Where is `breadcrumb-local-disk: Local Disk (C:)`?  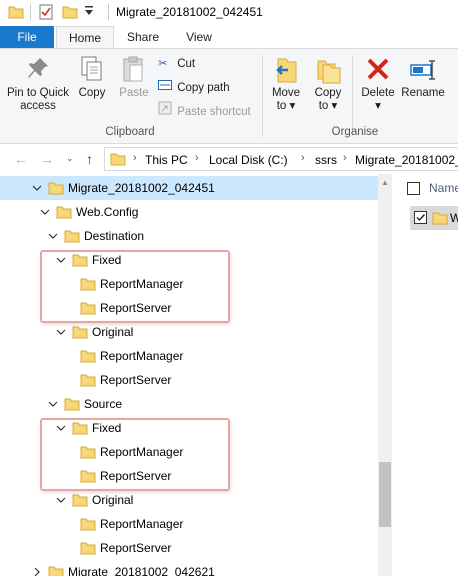 breadcrumb-local-disk: Local Disk (C:) is located at coordinates (248, 160).